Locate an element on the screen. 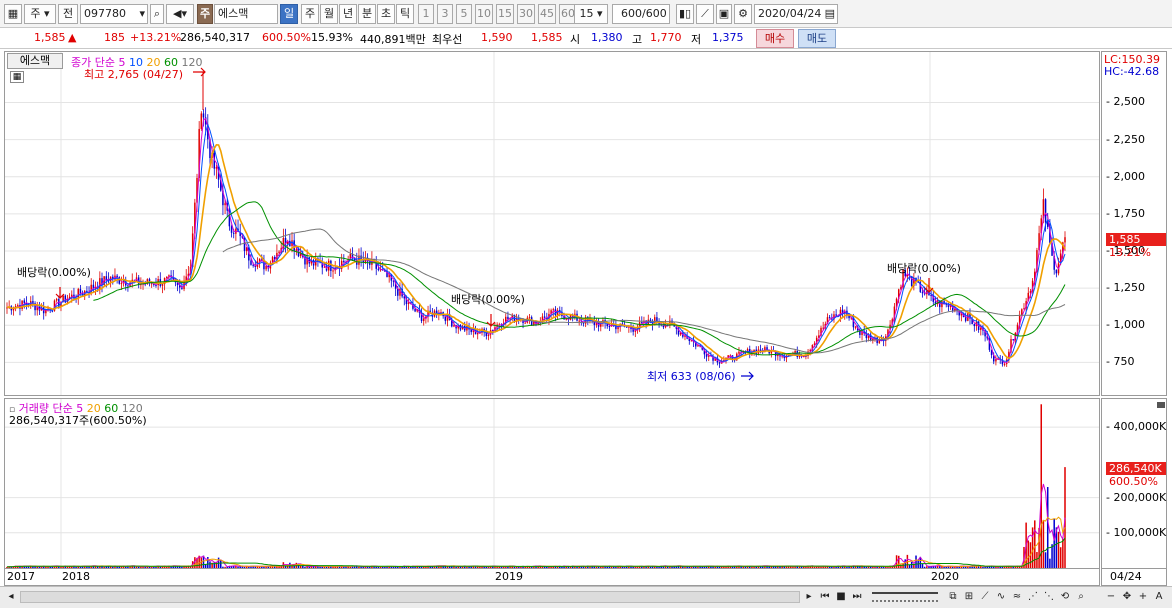  horizontal-scrollbar is located at coordinates (410, 597).